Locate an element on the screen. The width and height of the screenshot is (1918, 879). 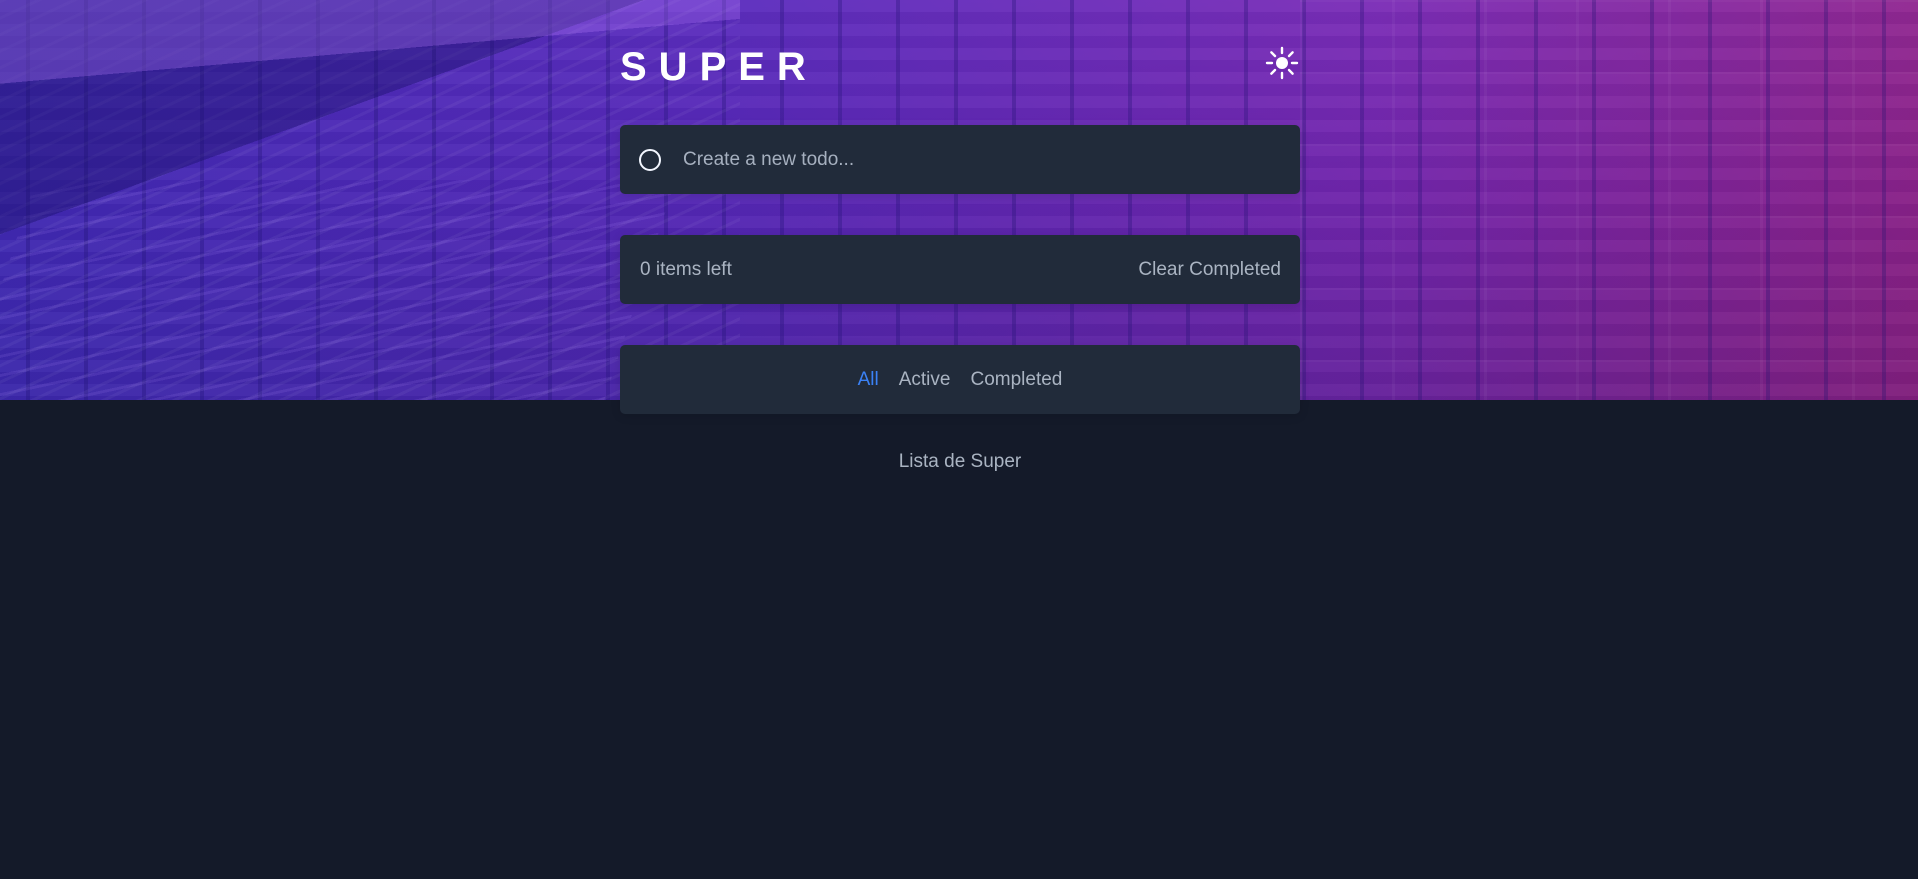
new-todo-complete-toggle is located at coordinates (650, 159).